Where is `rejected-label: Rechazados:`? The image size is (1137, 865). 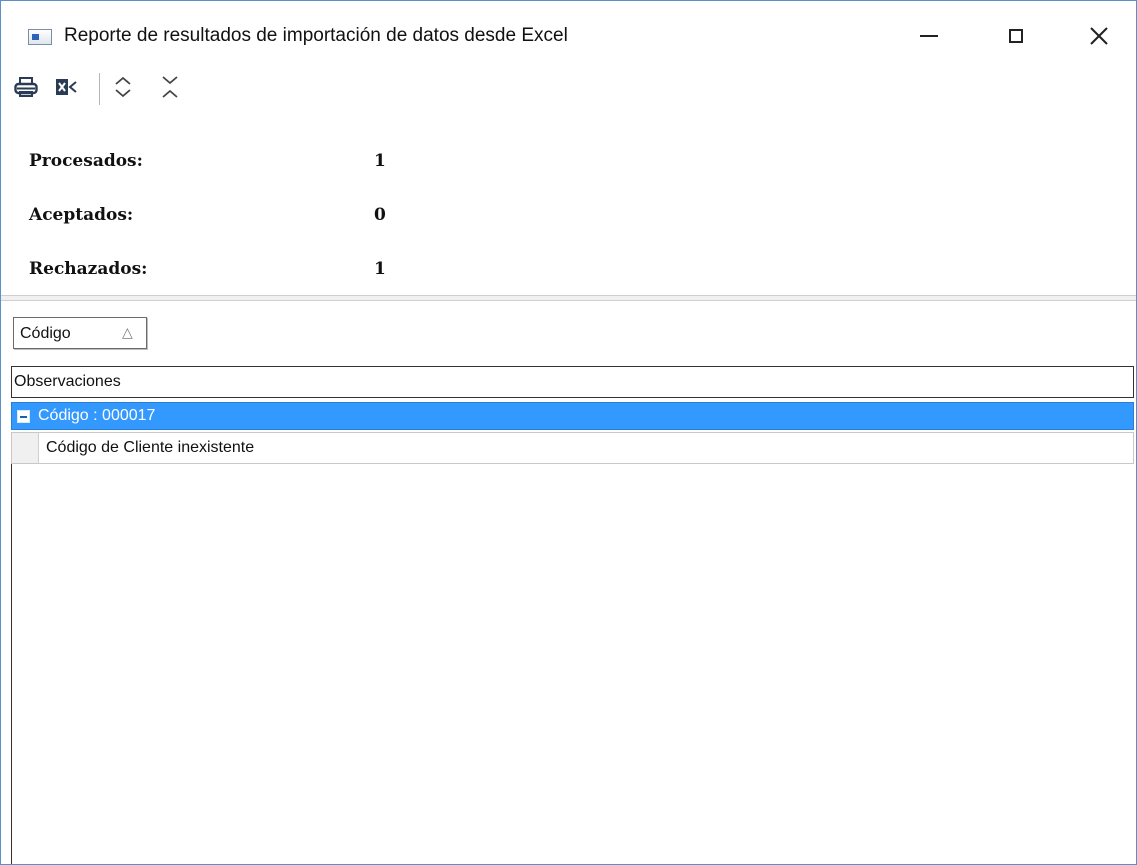
rejected-label: Rechazados: is located at coordinates (88, 269).